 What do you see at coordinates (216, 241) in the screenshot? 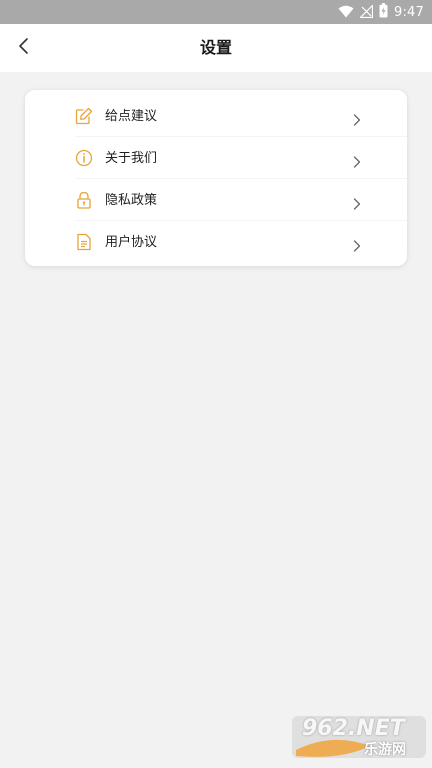
I see `menu-item-user-agreement: 用户协议` at bounding box center [216, 241].